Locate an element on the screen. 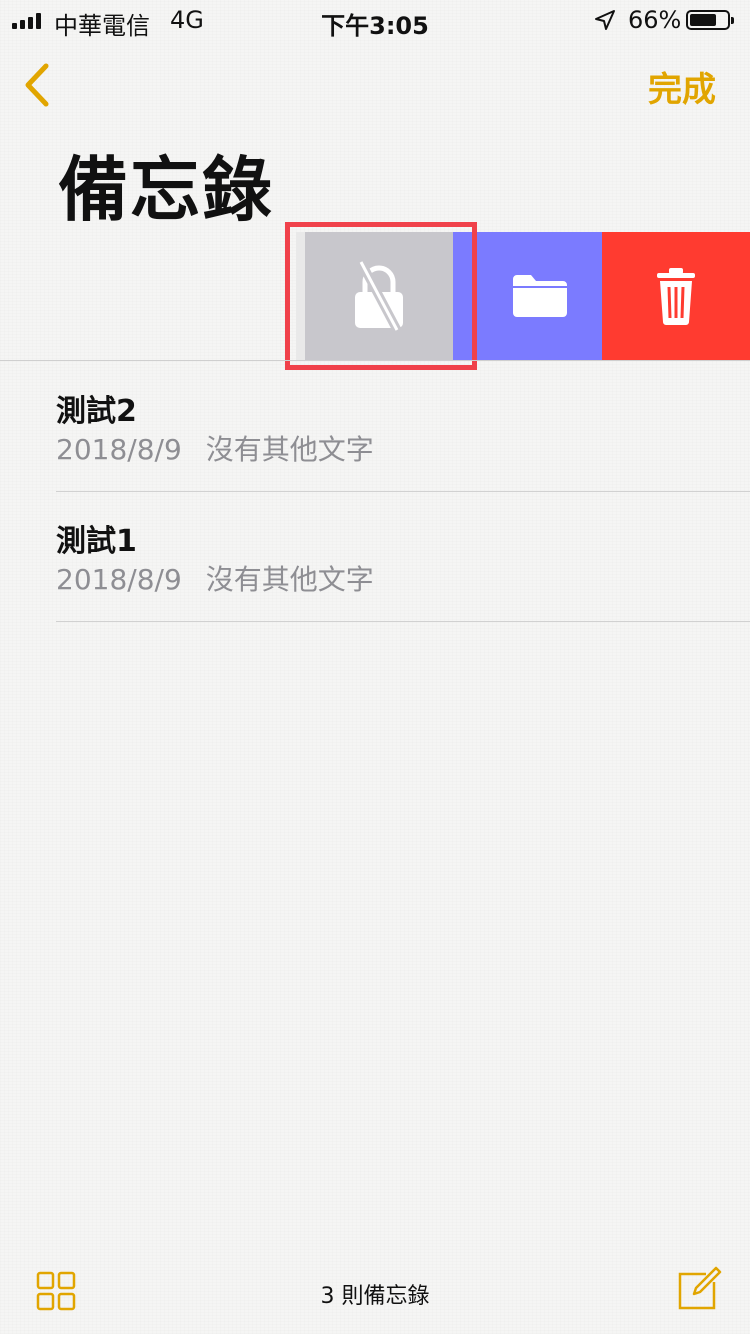  done-button: 完成 is located at coordinates (682, 86).